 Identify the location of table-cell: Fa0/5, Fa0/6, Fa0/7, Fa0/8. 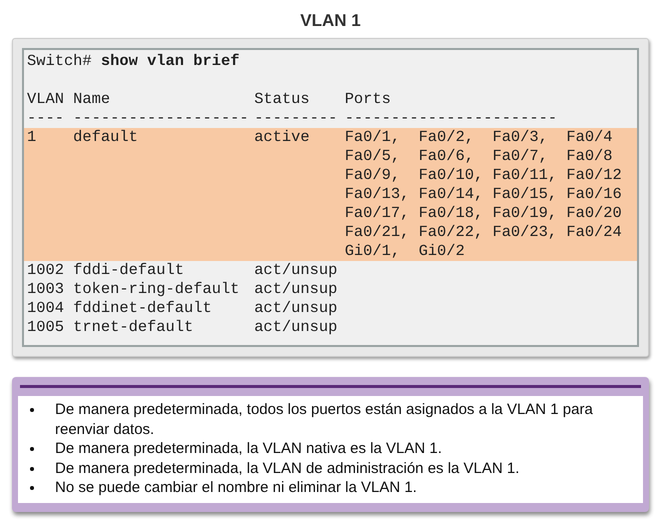
(478, 156).